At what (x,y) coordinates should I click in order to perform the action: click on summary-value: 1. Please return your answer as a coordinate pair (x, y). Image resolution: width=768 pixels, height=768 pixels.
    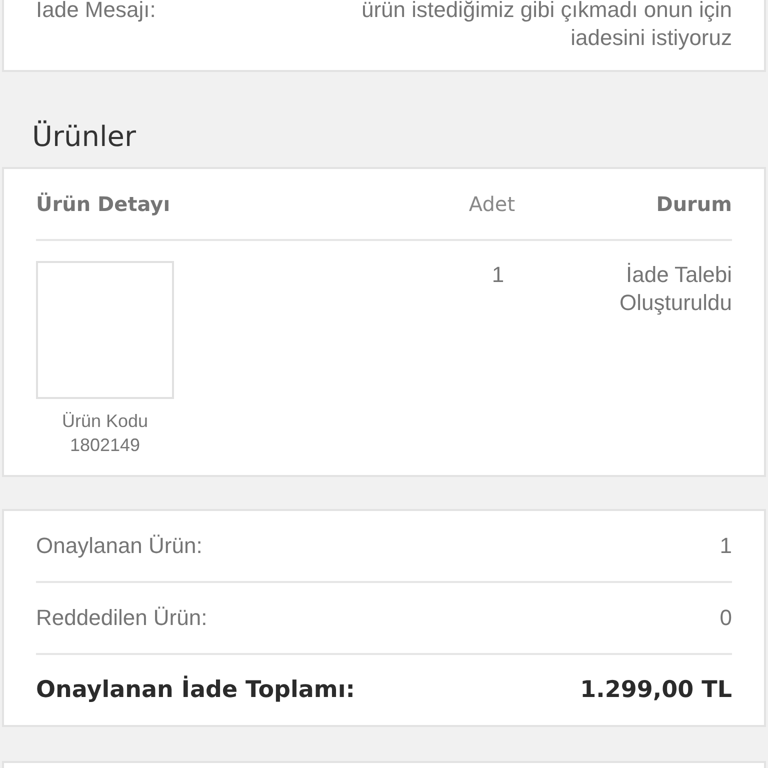
    Looking at the image, I should click on (726, 546).